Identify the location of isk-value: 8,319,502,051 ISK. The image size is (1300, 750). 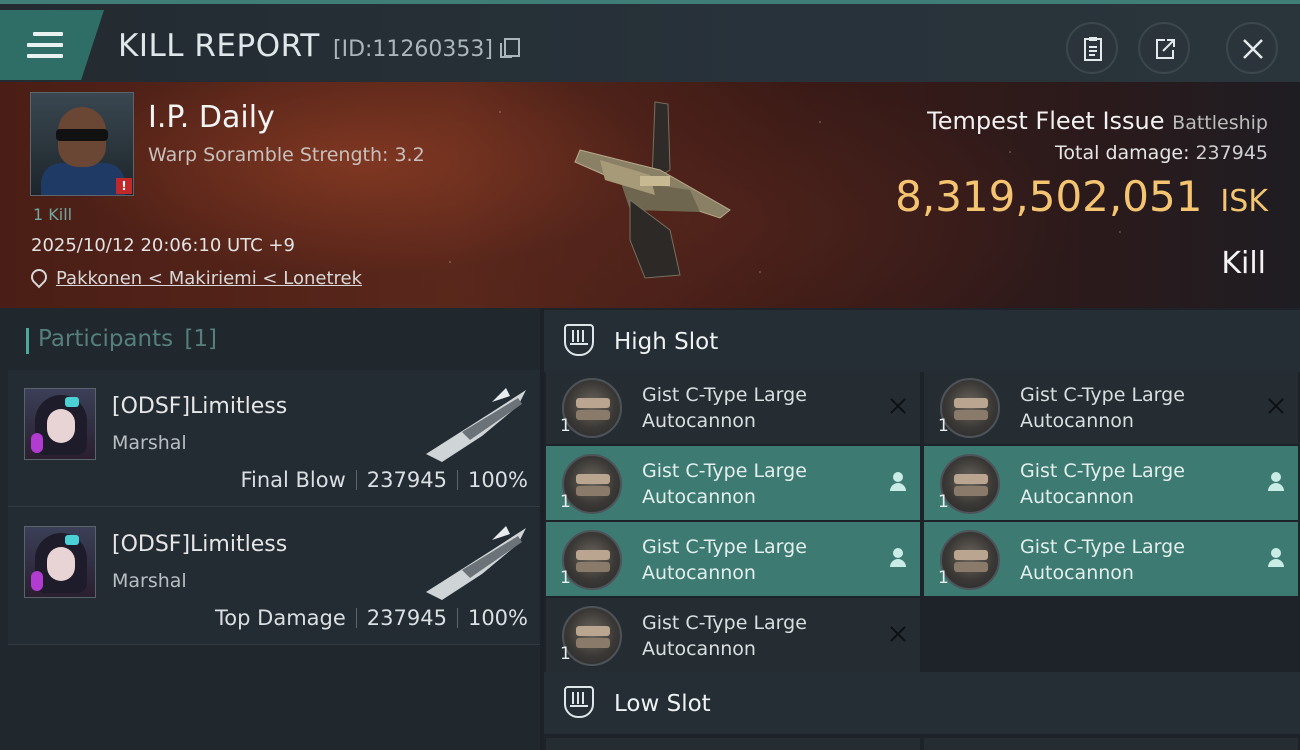
(1081, 196).